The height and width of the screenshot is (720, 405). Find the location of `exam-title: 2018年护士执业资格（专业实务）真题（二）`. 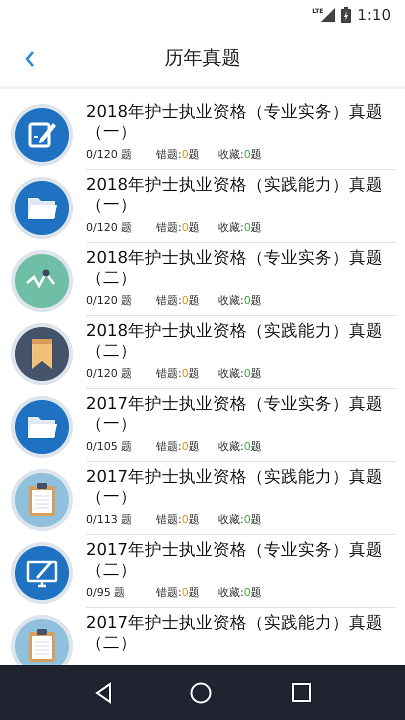

exam-title: 2018年护士执业资格（专业实务）真题（二） is located at coordinates (235, 268).